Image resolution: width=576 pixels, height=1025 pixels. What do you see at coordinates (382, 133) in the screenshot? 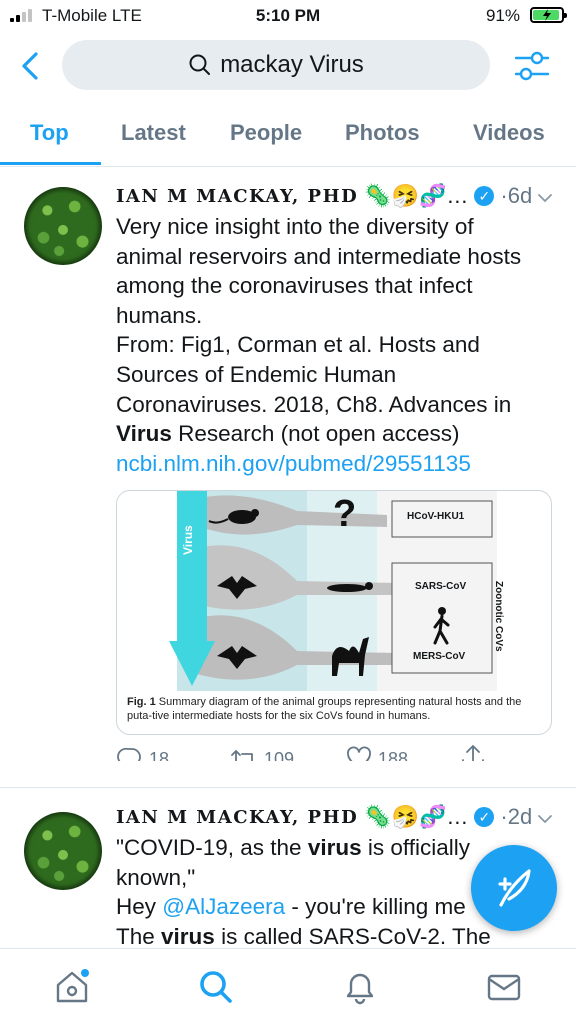
I see `tab-photos: Photos` at bounding box center [382, 133].